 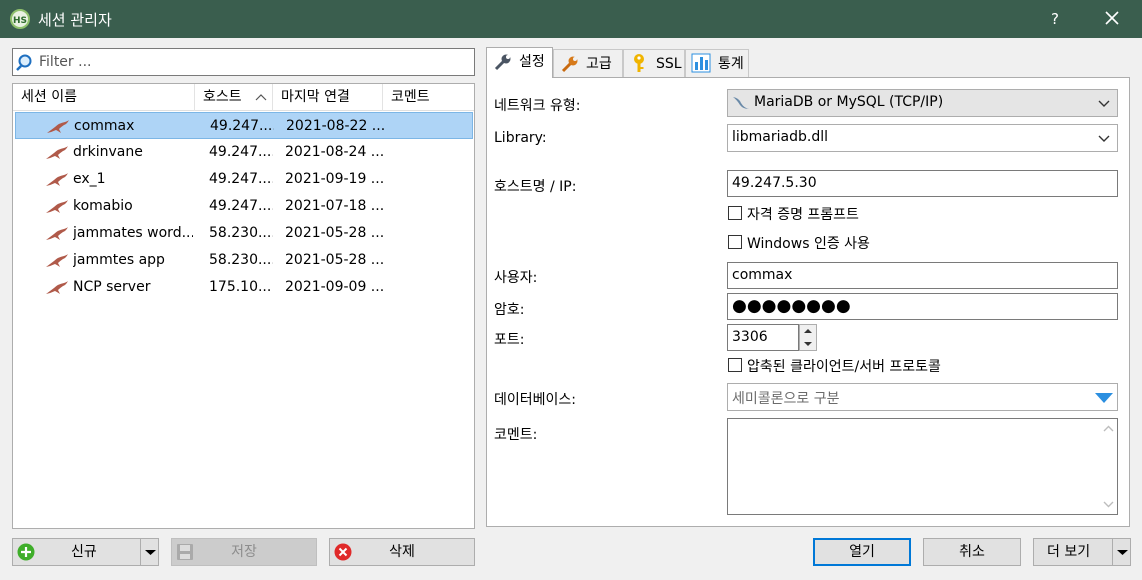 What do you see at coordinates (844, 367) in the screenshot?
I see `compressed-protocol-label: 압축된 클라이언트/서버 프로토콜` at bounding box center [844, 367].